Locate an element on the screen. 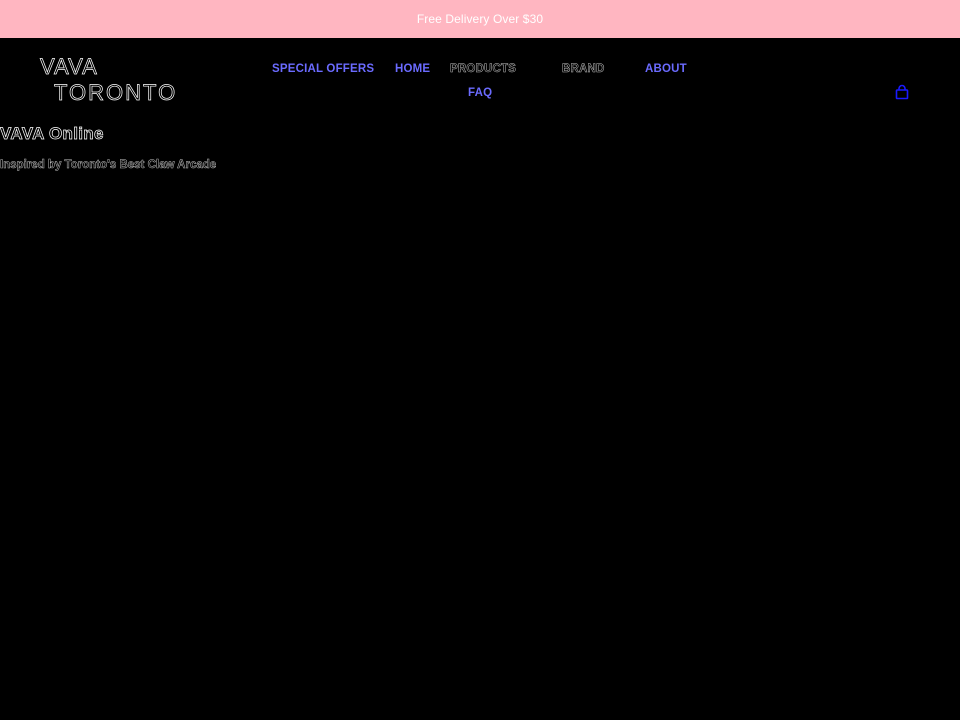 Image resolution: width=960 pixels, height=720 pixels. nav-faq: FAQ is located at coordinates (480, 93).